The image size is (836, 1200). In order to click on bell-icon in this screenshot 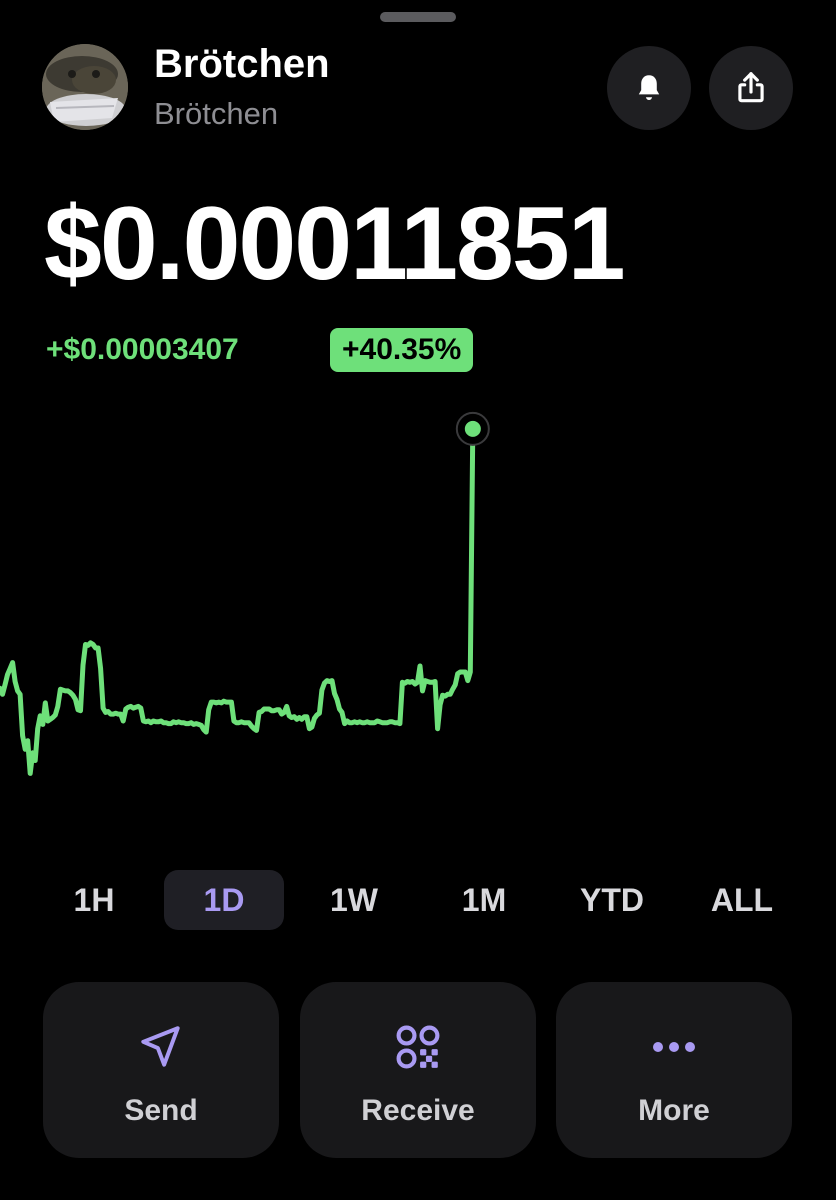, I will do `click(649, 88)`.